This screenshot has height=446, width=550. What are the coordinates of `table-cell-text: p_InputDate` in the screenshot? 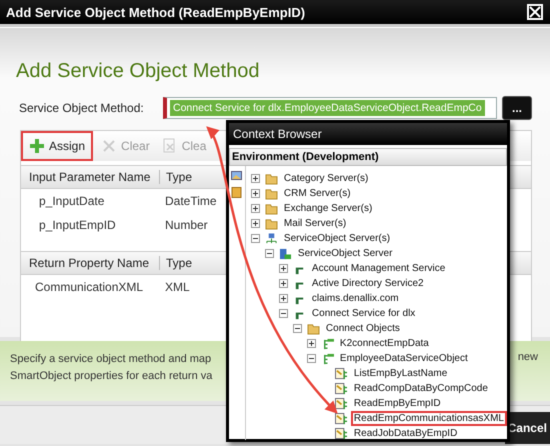 It's located at (72, 201).